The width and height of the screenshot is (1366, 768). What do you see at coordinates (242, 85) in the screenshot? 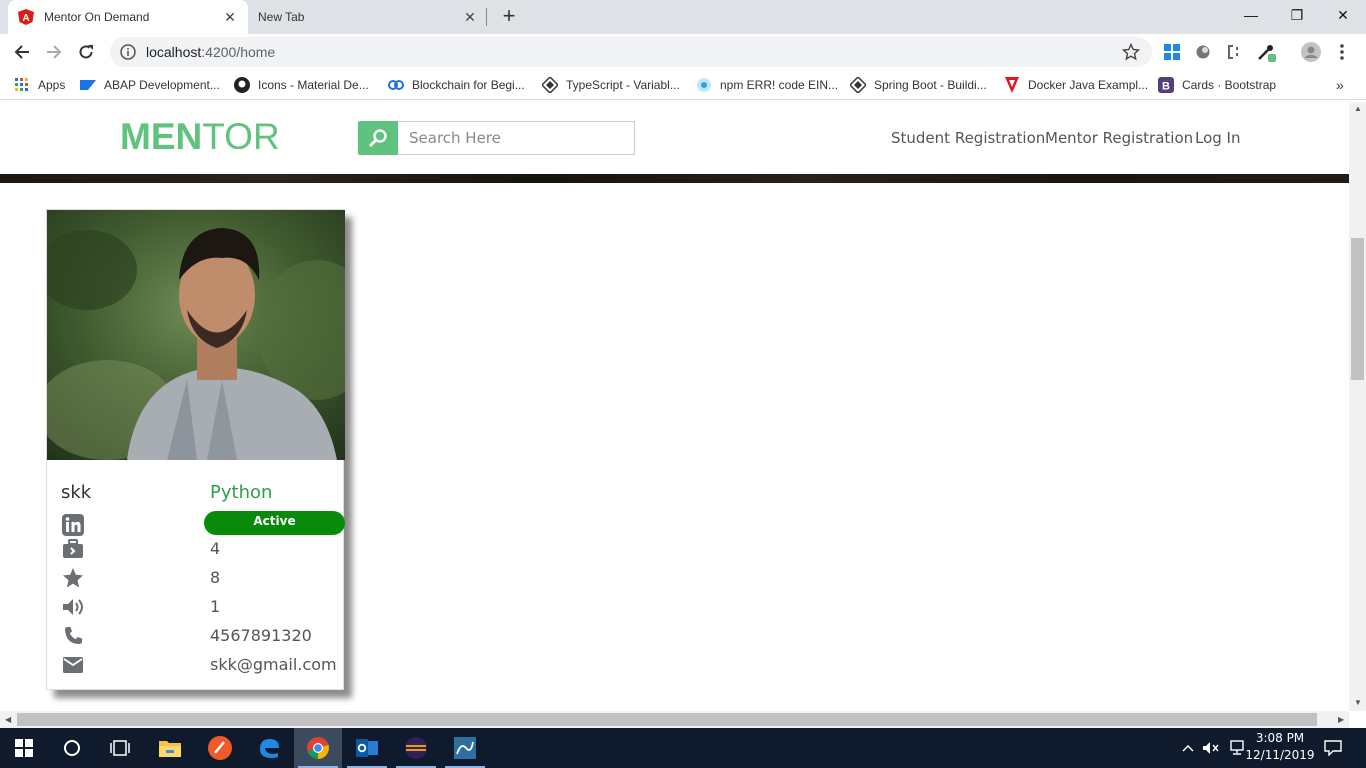
I see `github-icon` at bounding box center [242, 85].